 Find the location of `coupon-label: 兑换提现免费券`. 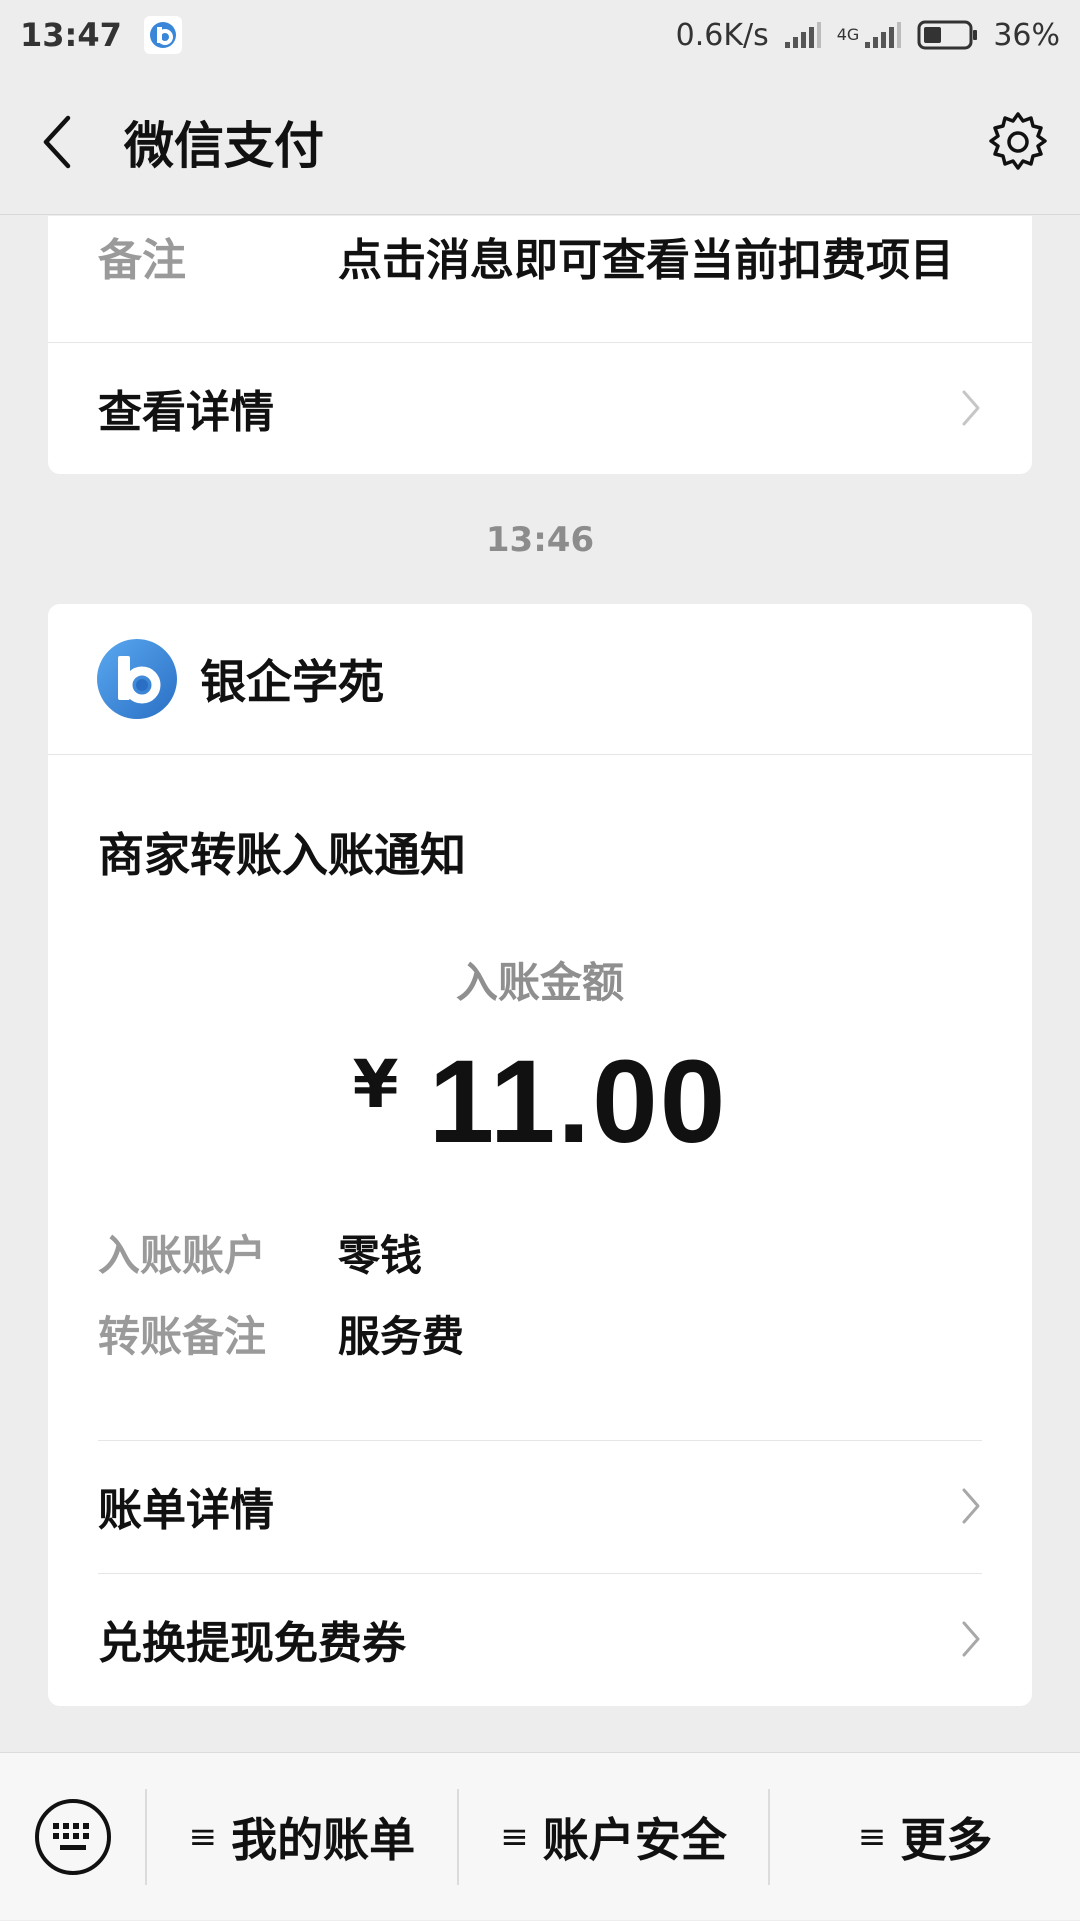

coupon-label: 兑换提现免费券 is located at coordinates (252, 1643).